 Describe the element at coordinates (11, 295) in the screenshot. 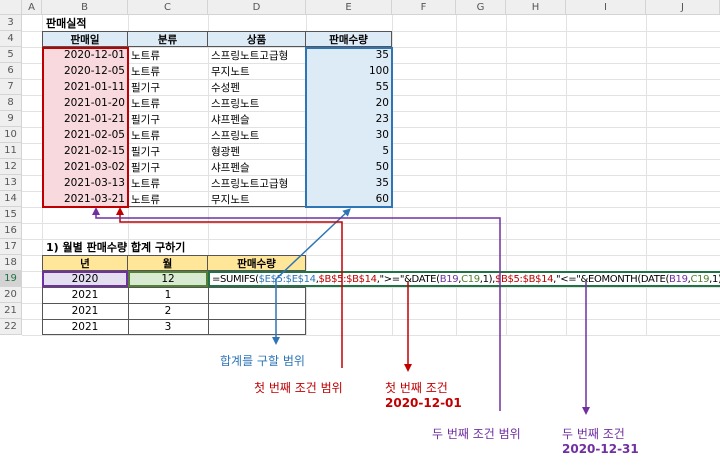

I see `row-header-20: 20` at that location.